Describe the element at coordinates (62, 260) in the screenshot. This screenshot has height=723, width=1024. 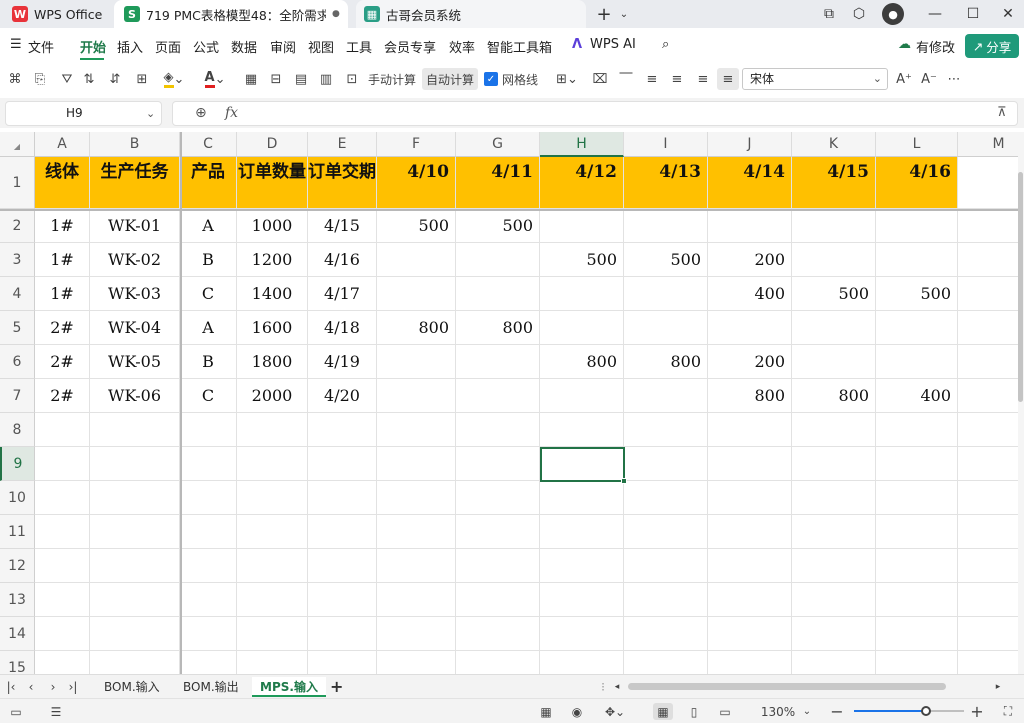
I see `cell-a3: 1#` at that location.